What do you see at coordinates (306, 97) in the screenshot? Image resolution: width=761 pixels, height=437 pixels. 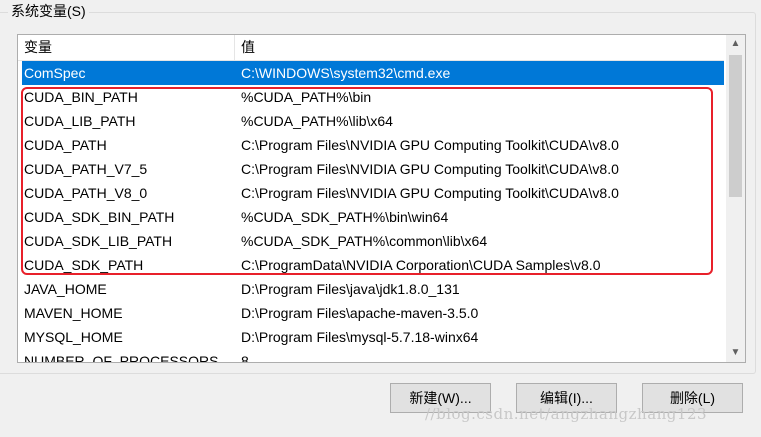 I see `variable-value: %CUDA_PATH%\bin` at bounding box center [306, 97].